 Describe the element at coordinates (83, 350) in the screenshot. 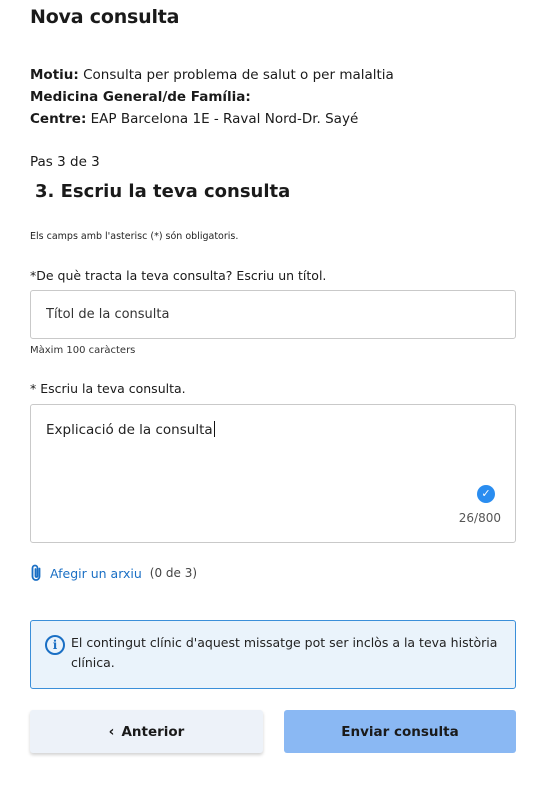

I see `title-hint: Màxim 100 caràcters` at that location.